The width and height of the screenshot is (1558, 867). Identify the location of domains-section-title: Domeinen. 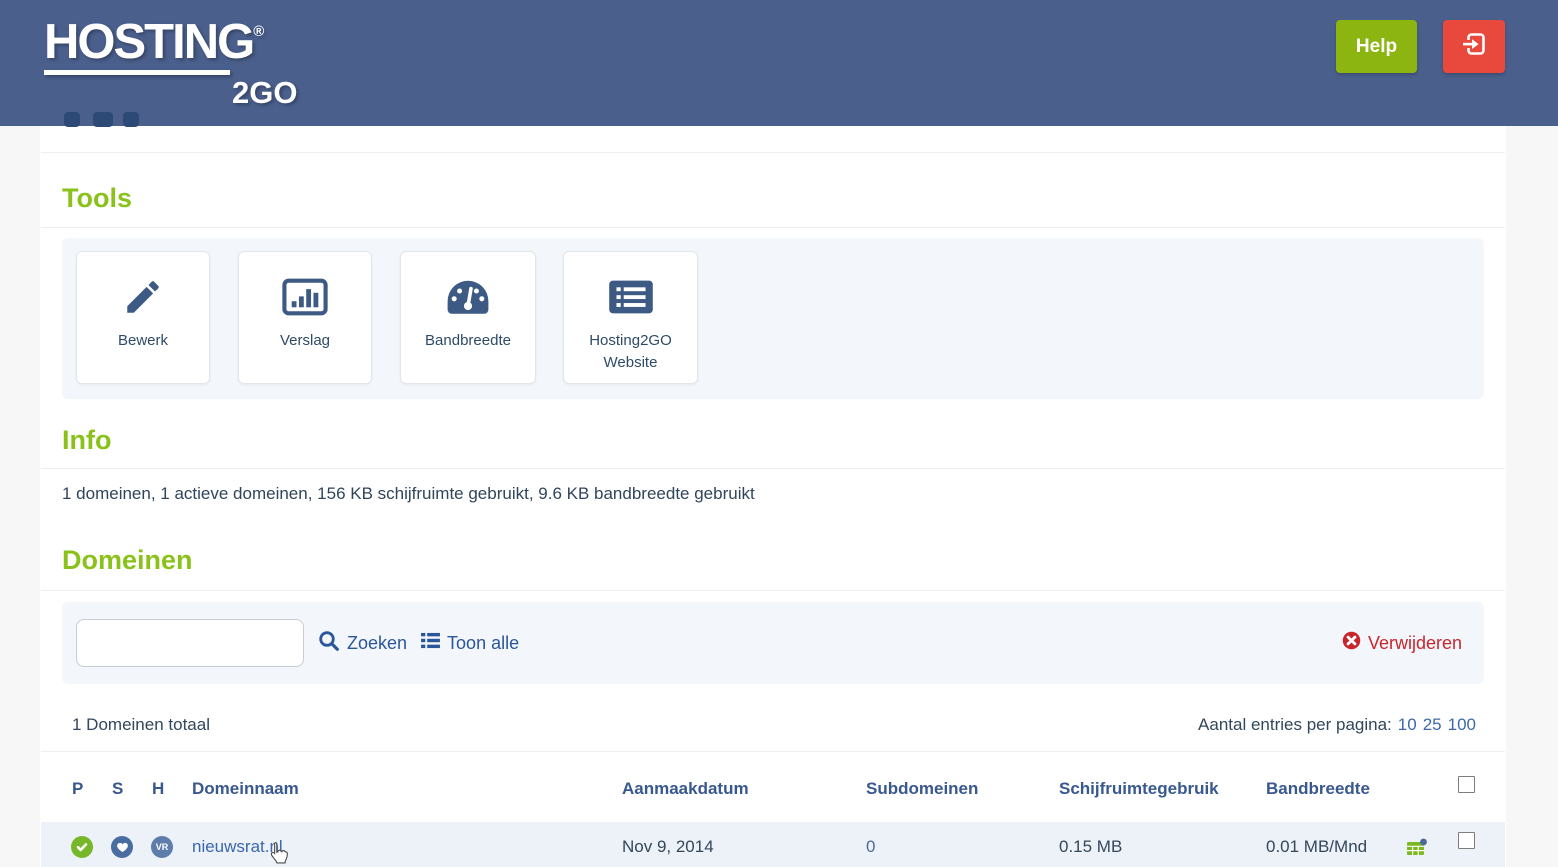
(127, 560).